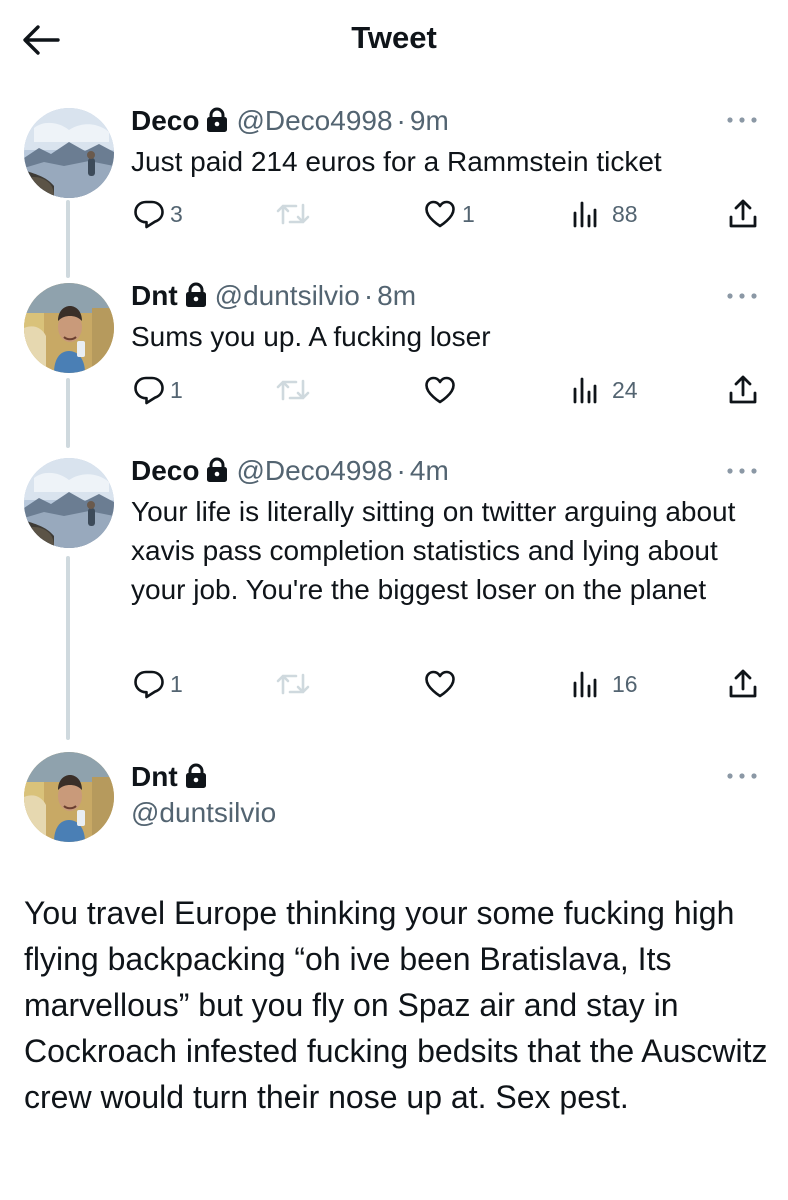 The width and height of the screenshot is (788, 1200). Describe the element at coordinates (68, 648) in the screenshot. I see `thread-connector` at that location.